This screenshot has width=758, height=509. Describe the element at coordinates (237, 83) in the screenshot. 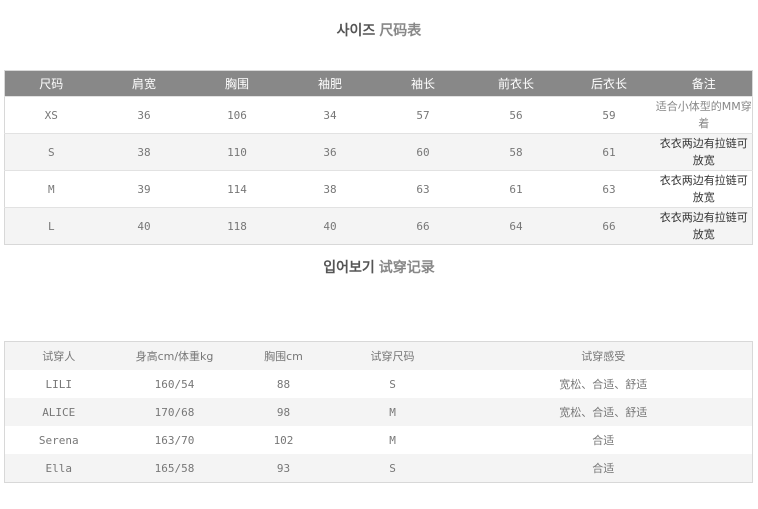

I see `header-chest: 胸围` at that location.